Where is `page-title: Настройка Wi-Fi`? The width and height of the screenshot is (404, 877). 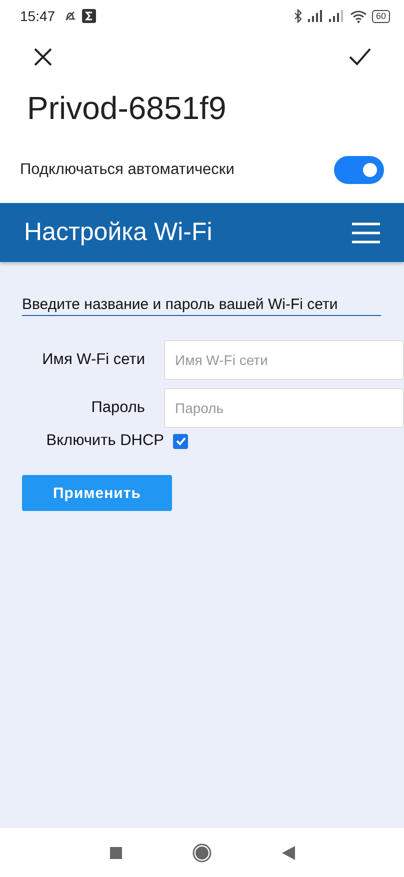 page-title: Настройка Wi-Fi is located at coordinates (118, 232).